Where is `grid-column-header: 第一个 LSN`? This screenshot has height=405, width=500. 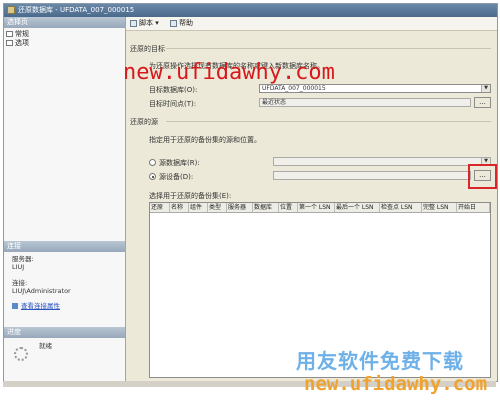
grid-column-header: 第一个 LSN is located at coordinates (316, 207).